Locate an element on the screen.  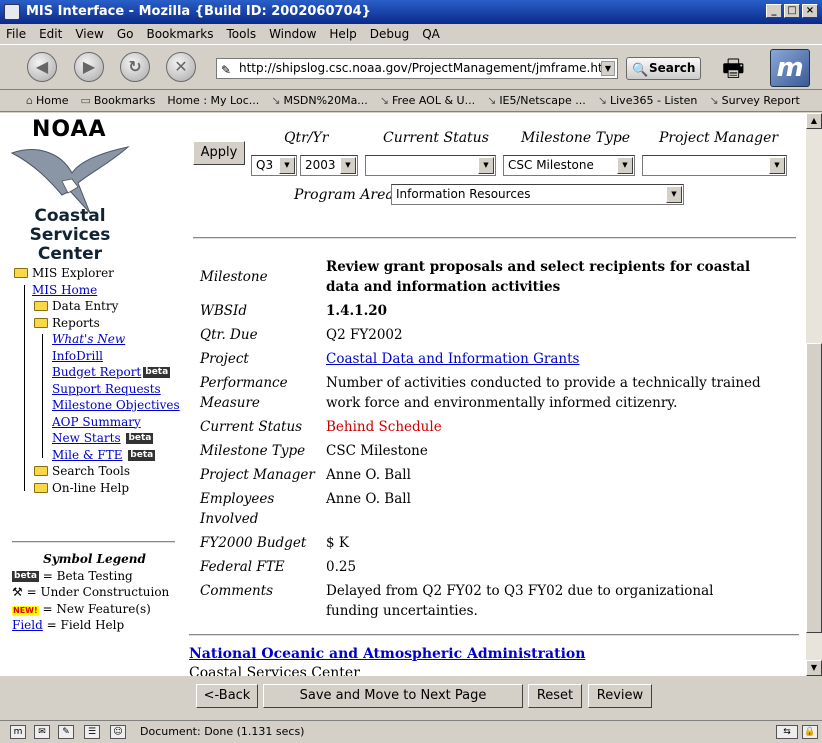
tree-report-milestone-objectives: Milestone Objectives is located at coordinates (97, 405).